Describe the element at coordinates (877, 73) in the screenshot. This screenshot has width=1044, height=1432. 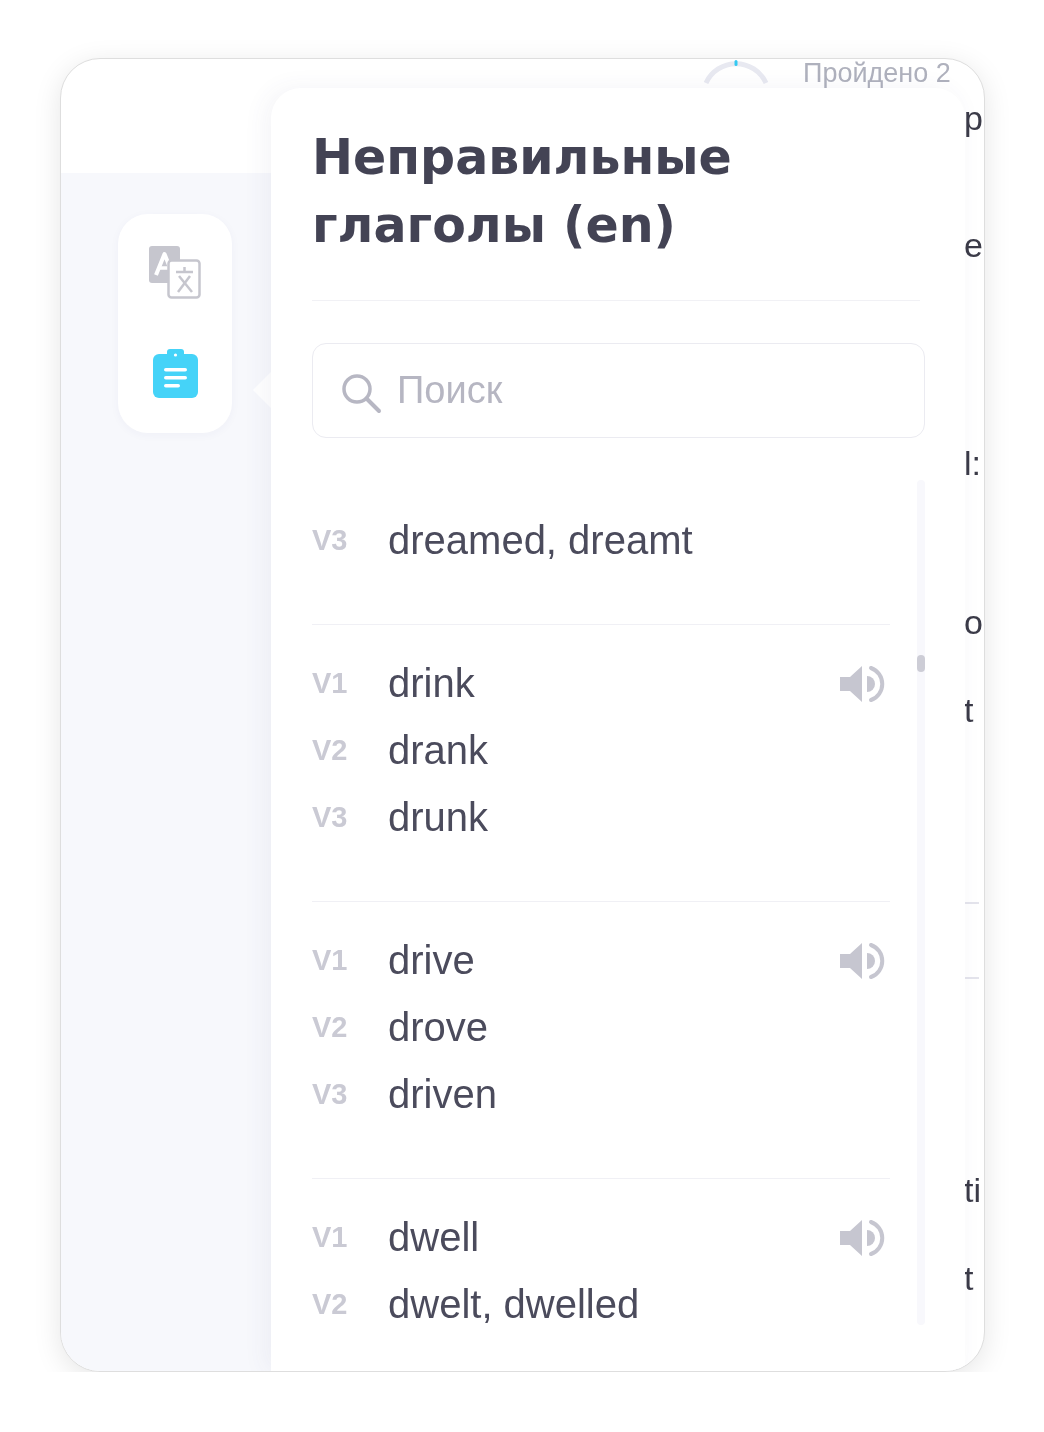
I see `progress-text: Пройдено 2` at that location.